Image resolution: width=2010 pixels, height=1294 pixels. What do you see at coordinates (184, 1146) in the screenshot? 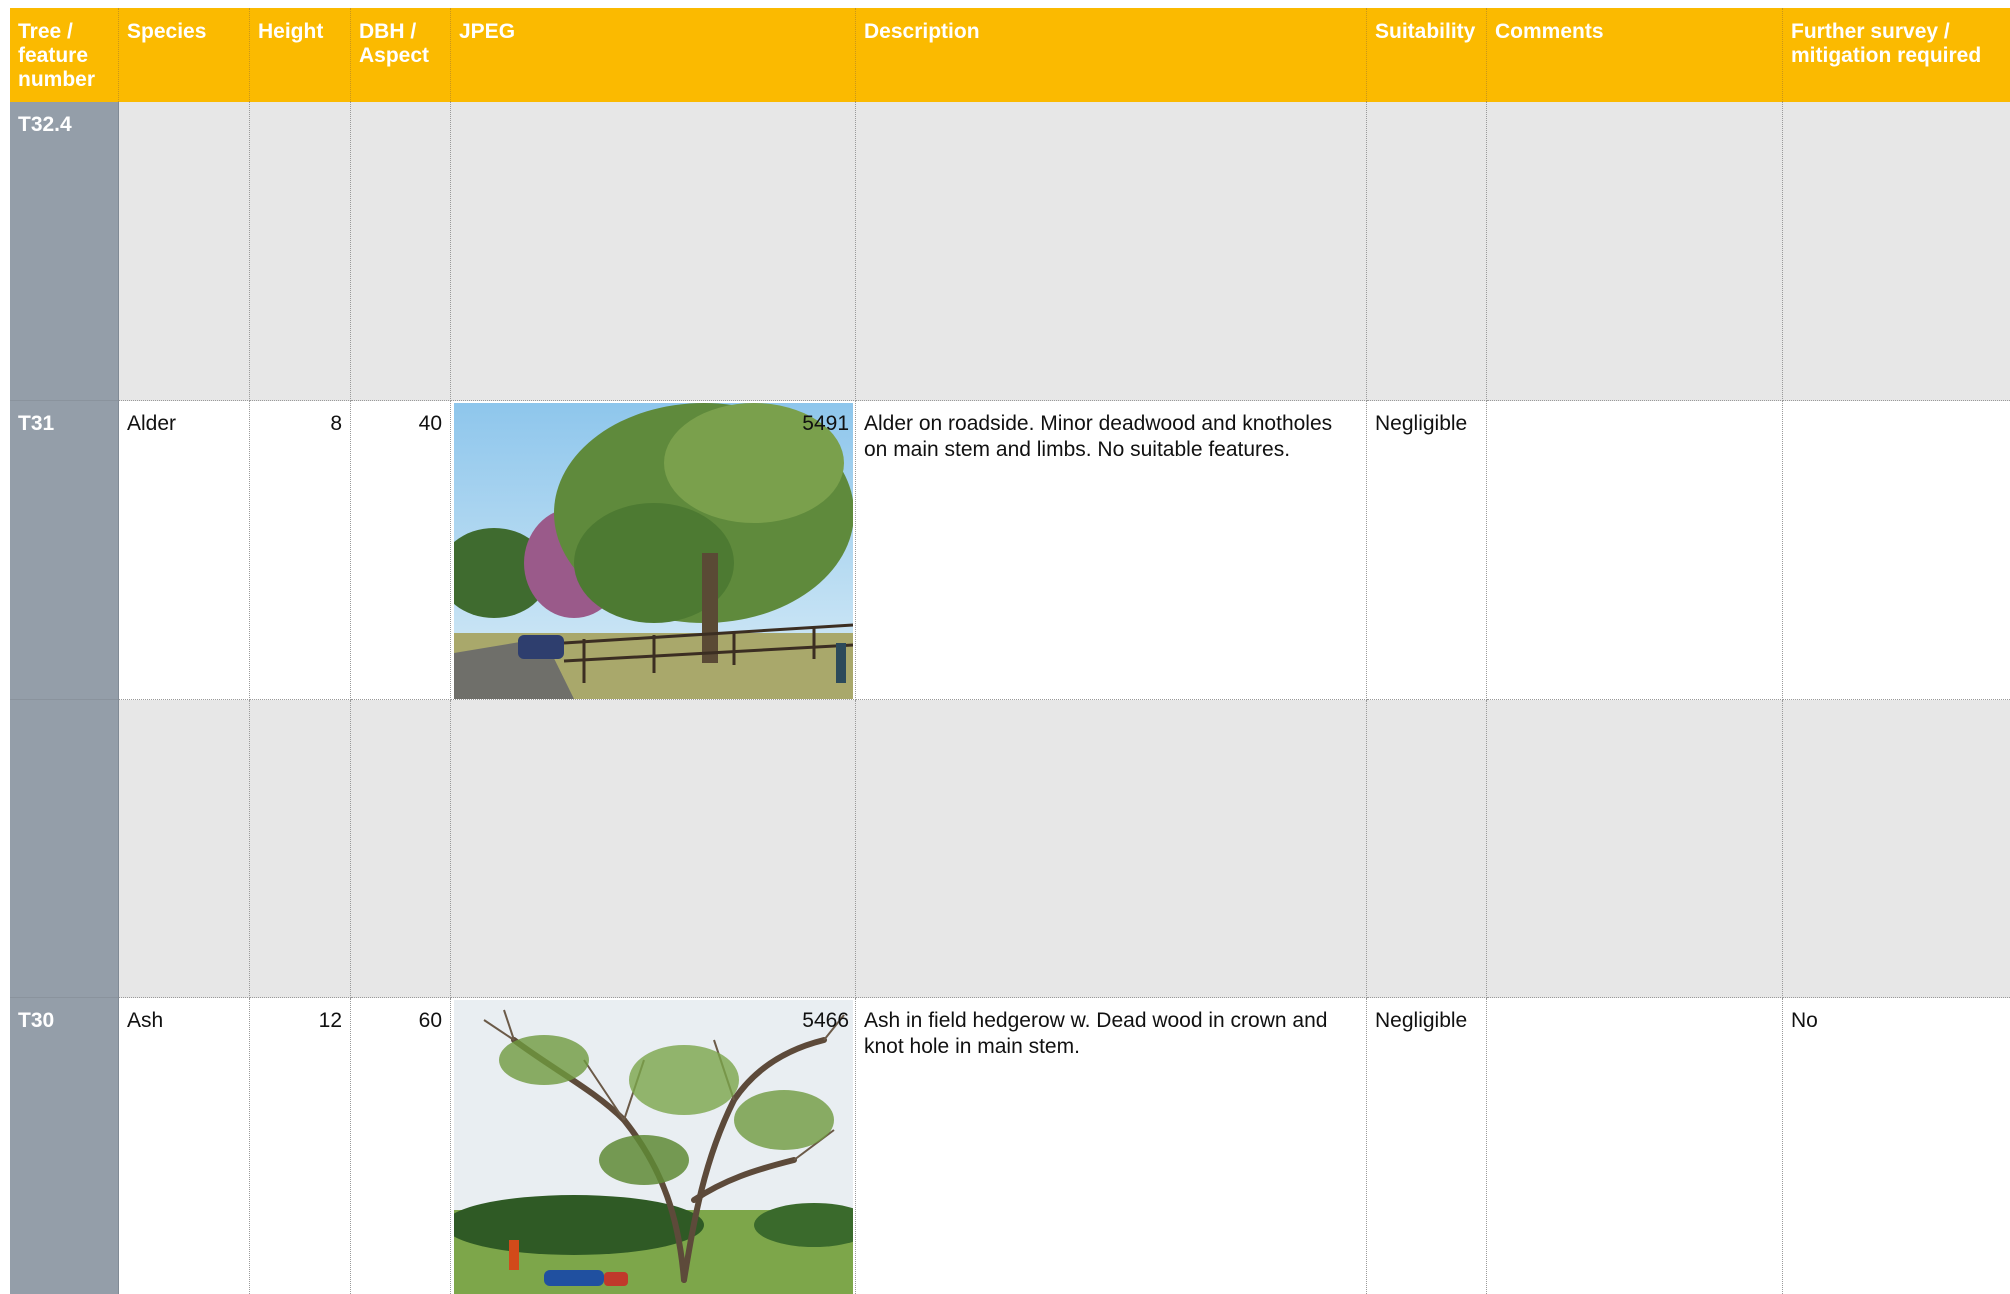
I see `row-t30-species: Ash` at bounding box center [184, 1146].